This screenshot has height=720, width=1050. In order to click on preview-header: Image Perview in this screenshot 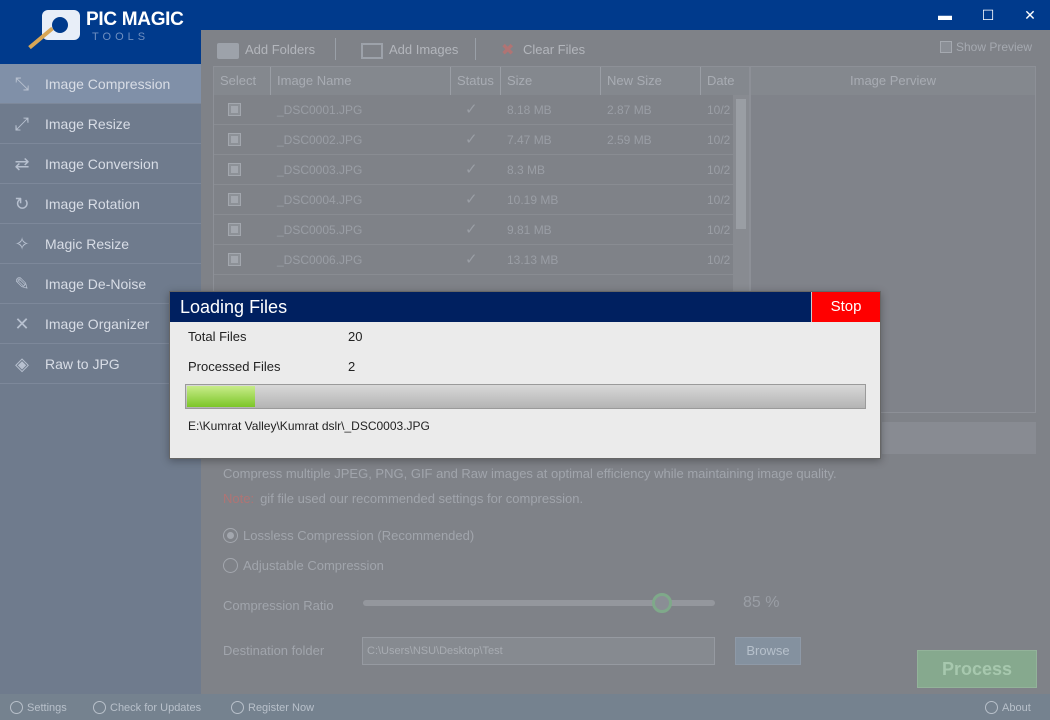, I will do `click(893, 81)`.